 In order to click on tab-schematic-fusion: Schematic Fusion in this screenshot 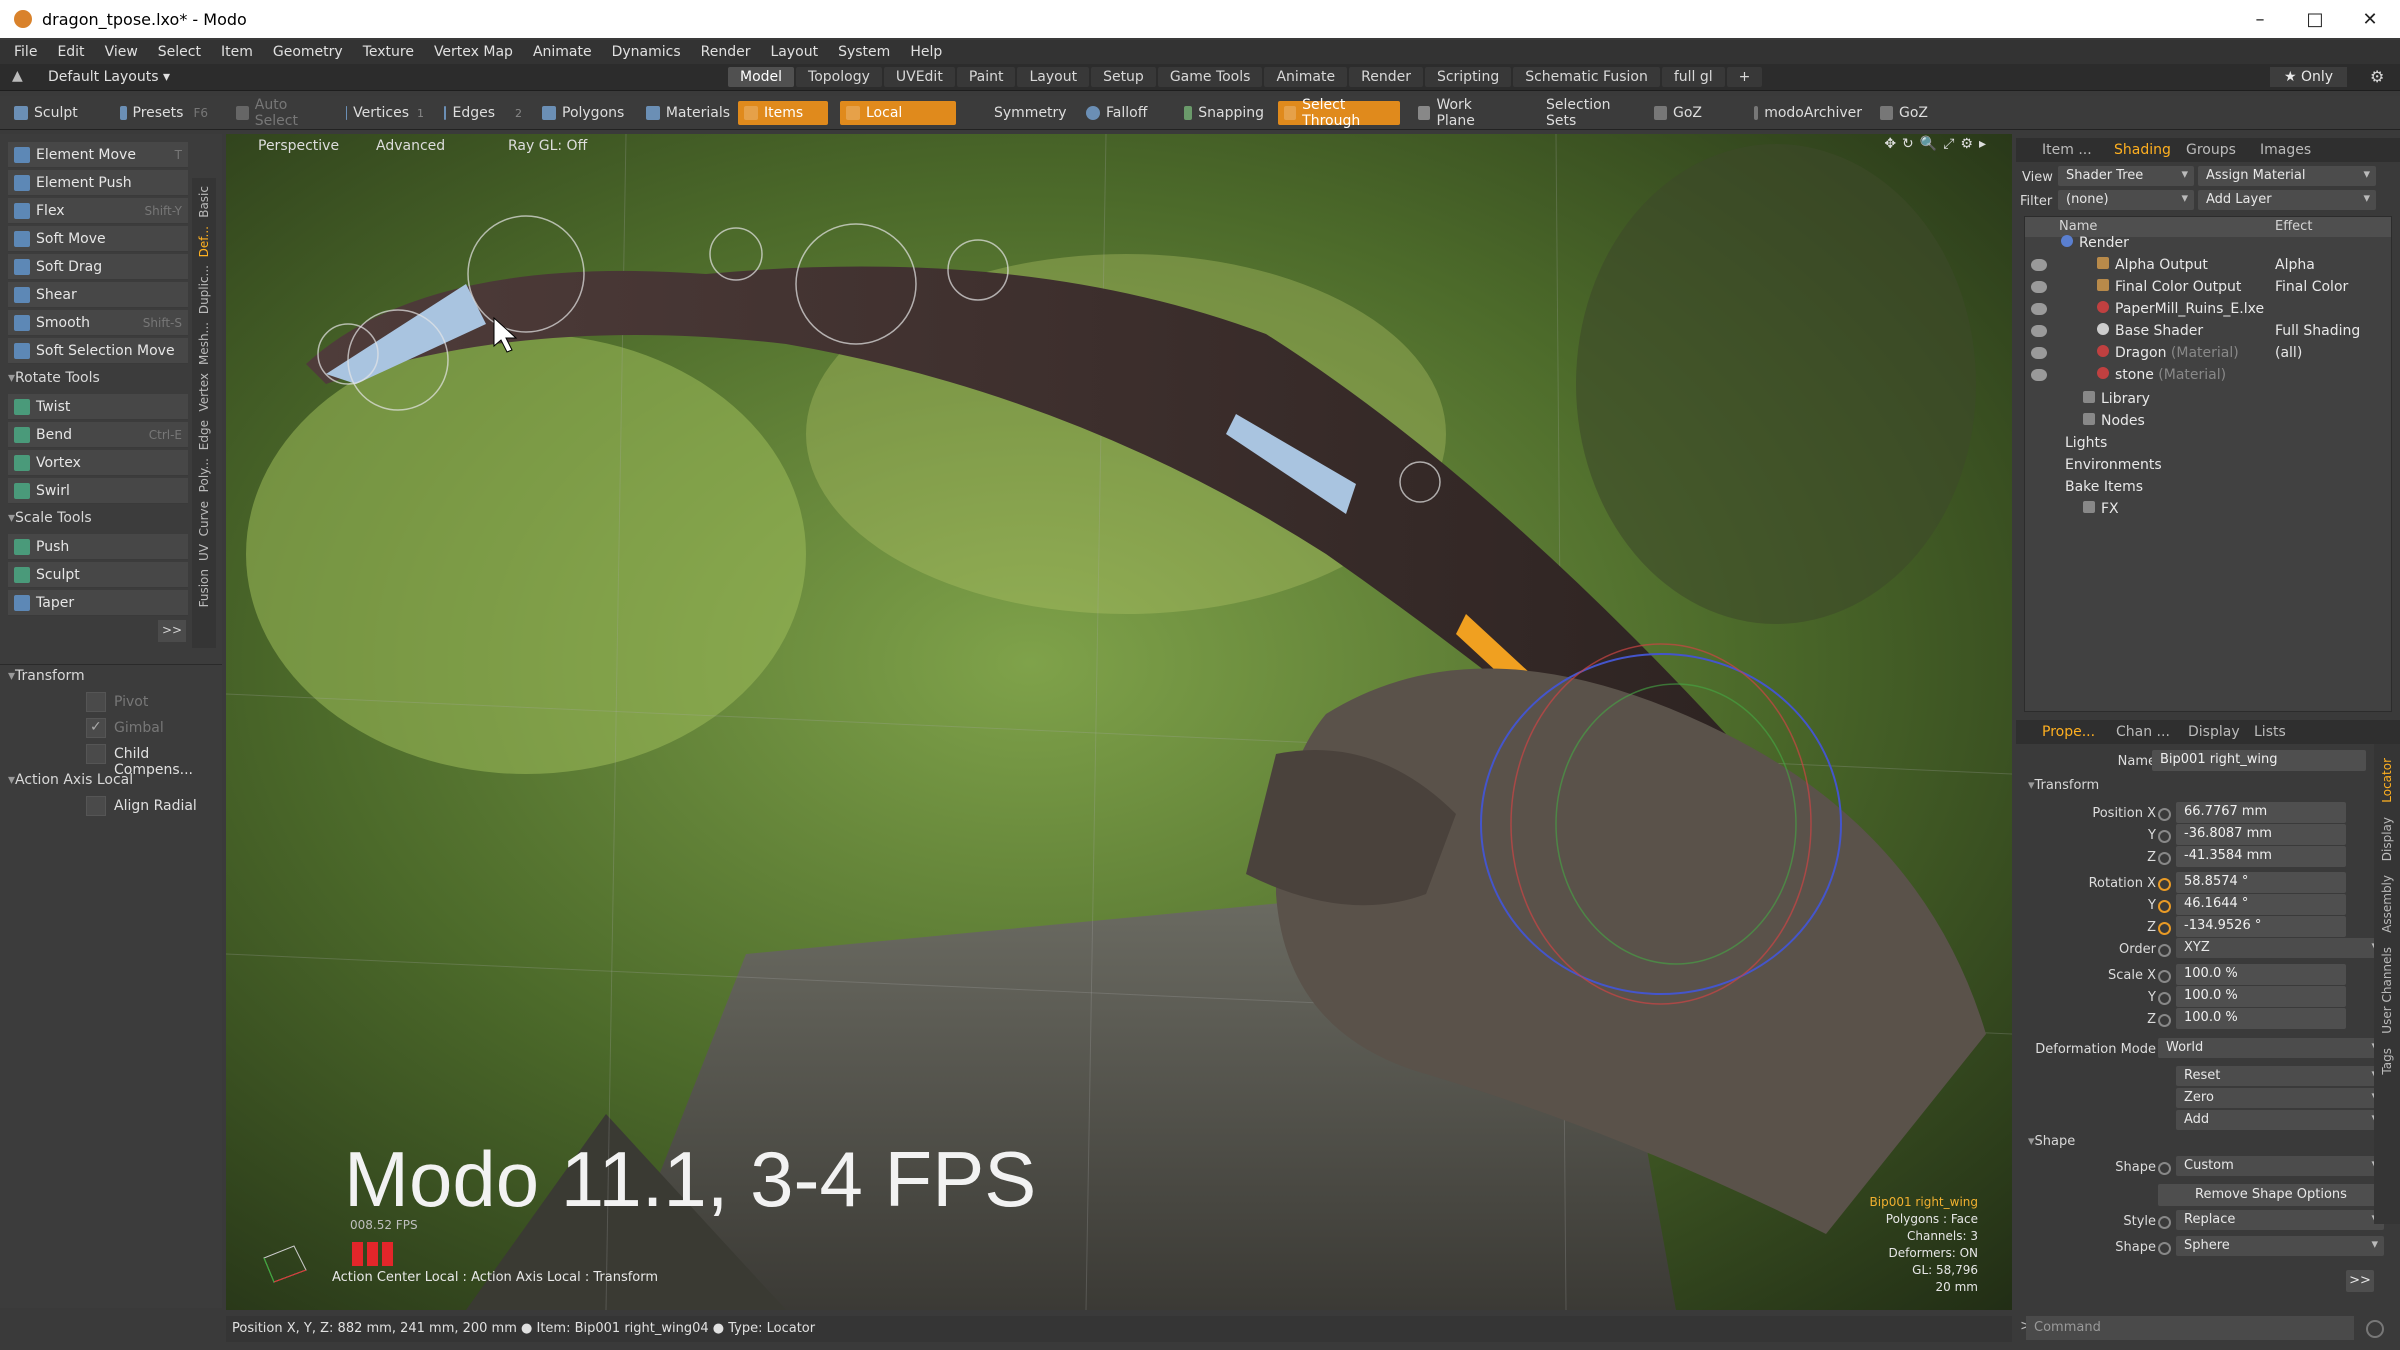, I will do `click(1586, 77)`.